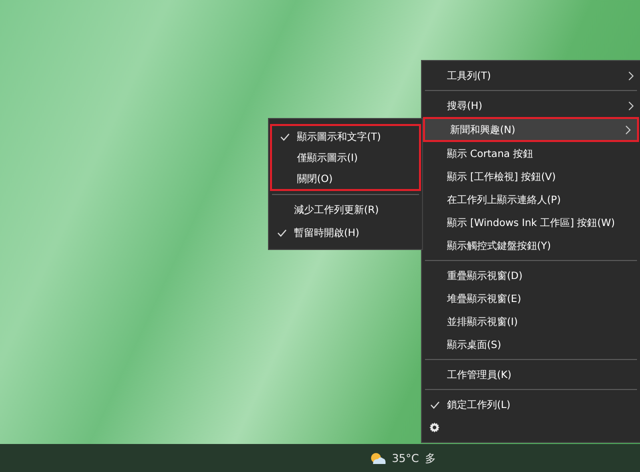  I want to click on menu-item: 新聞和興趣(N), so click(531, 129).